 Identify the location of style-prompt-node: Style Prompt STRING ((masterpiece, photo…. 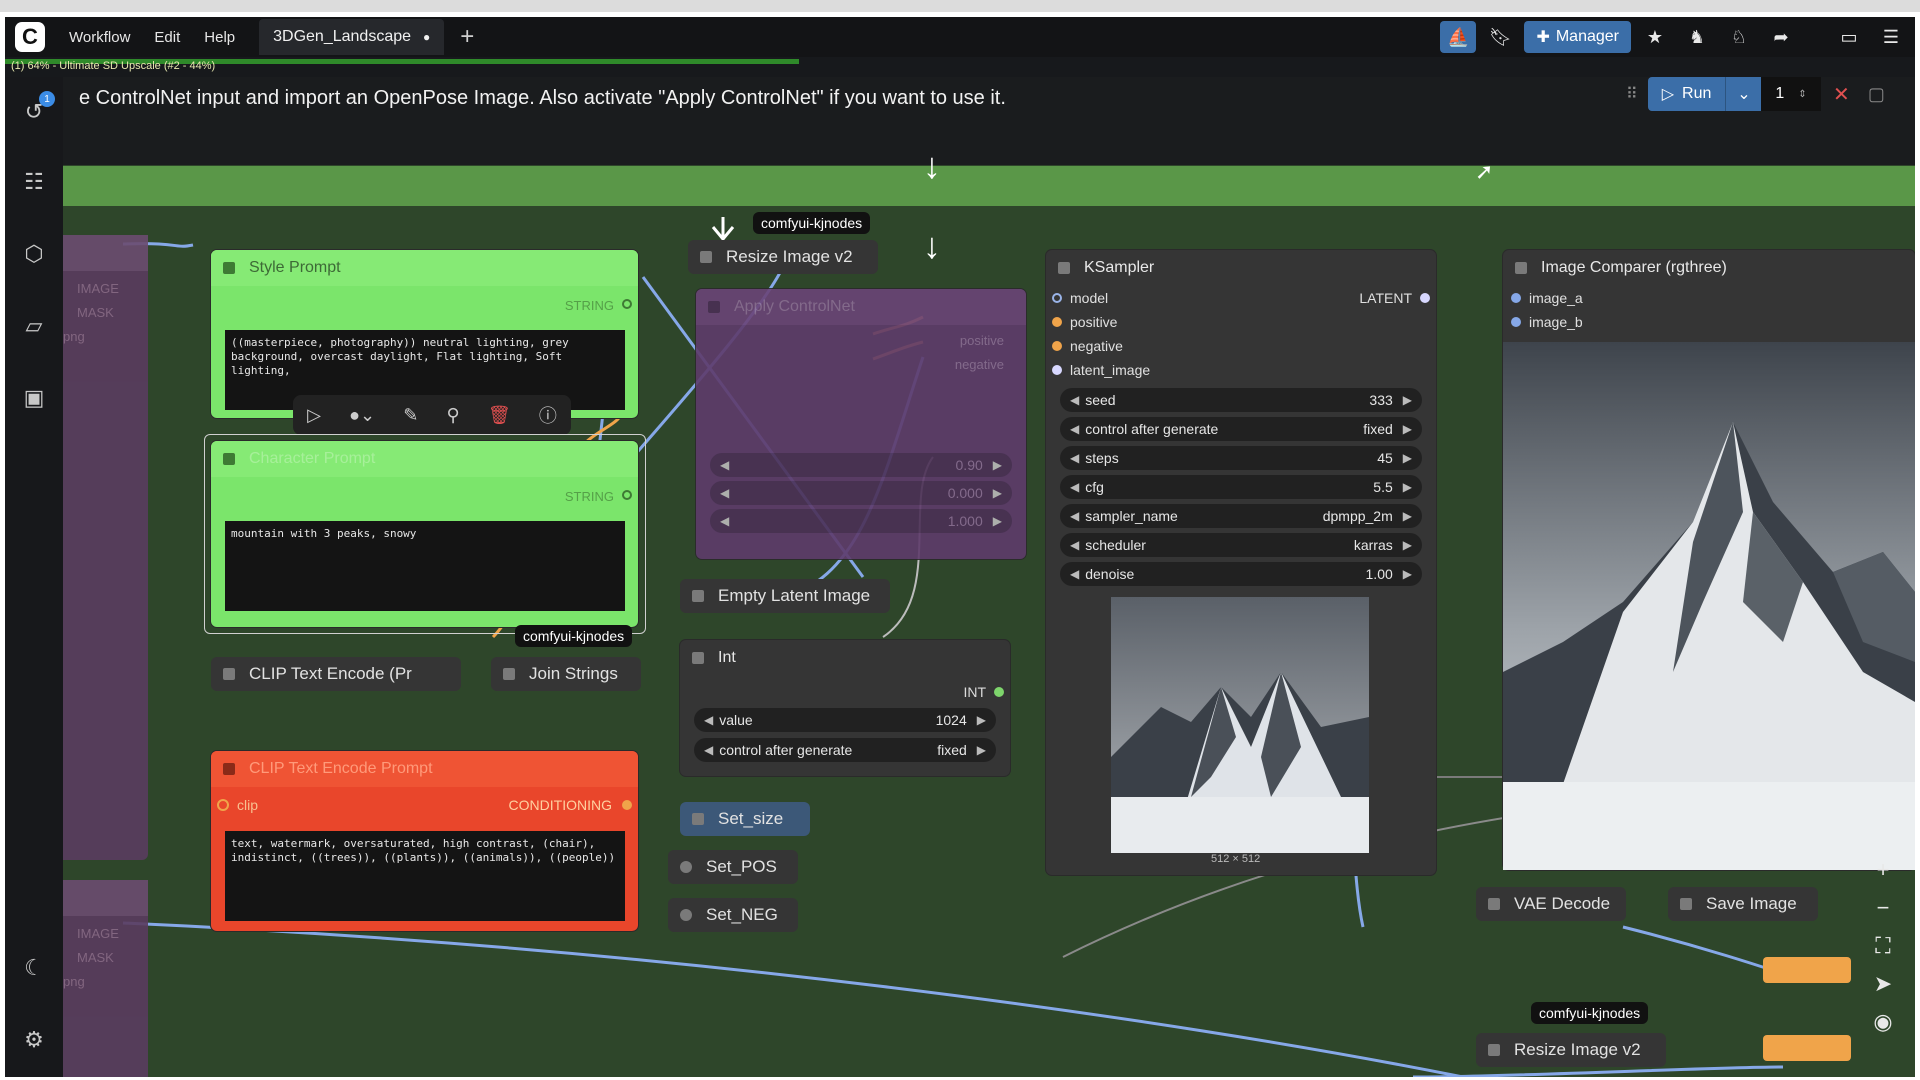
(424, 334).